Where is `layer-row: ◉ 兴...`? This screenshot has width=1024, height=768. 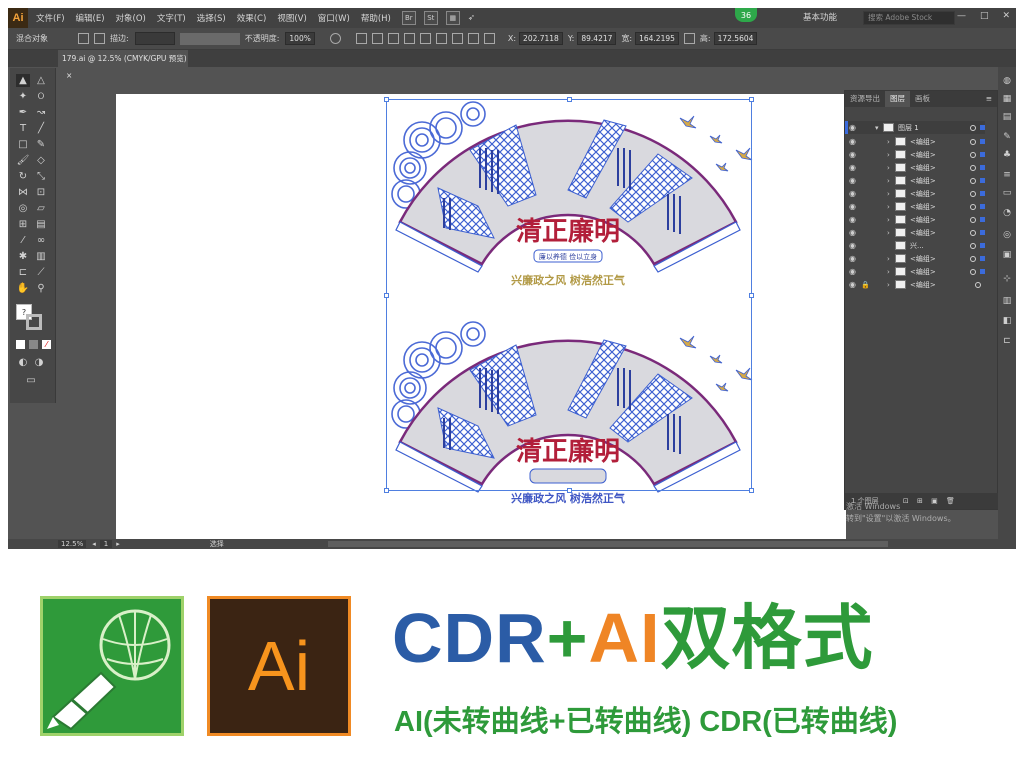 layer-row: ◉ 兴... is located at coordinates (915, 245).